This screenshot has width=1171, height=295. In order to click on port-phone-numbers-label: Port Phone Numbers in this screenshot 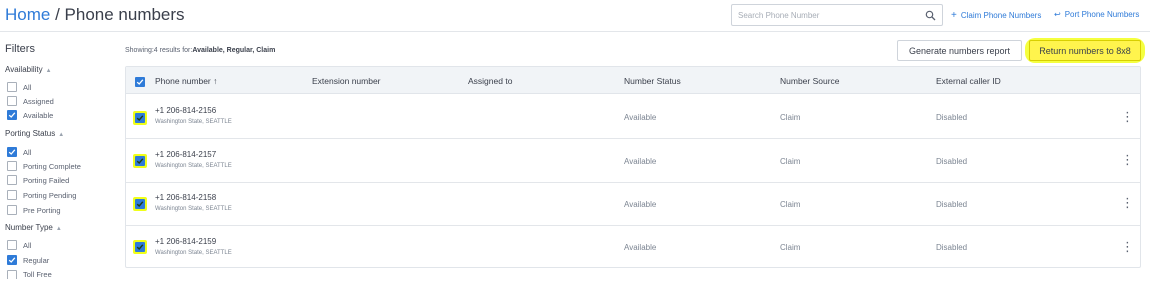, I will do `click(1102, 14)`.